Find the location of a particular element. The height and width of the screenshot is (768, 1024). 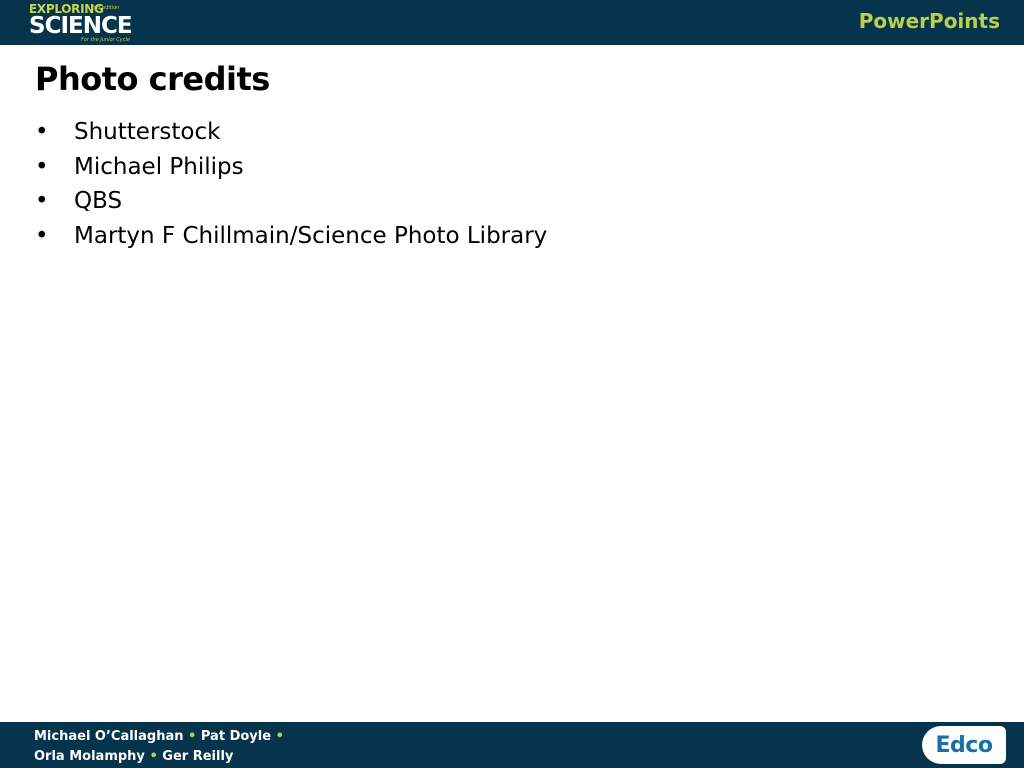

powerpoints-brand: PowerPoints is located at coordinates (929, 21).